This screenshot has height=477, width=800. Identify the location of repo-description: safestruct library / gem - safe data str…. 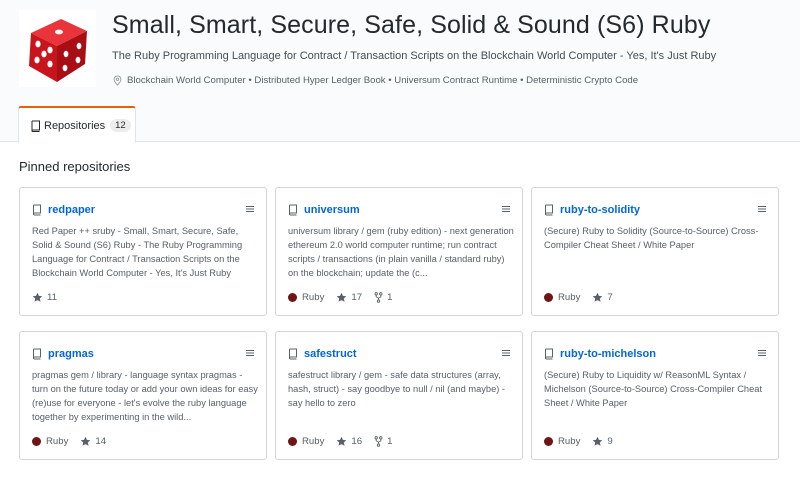
(397, 389).